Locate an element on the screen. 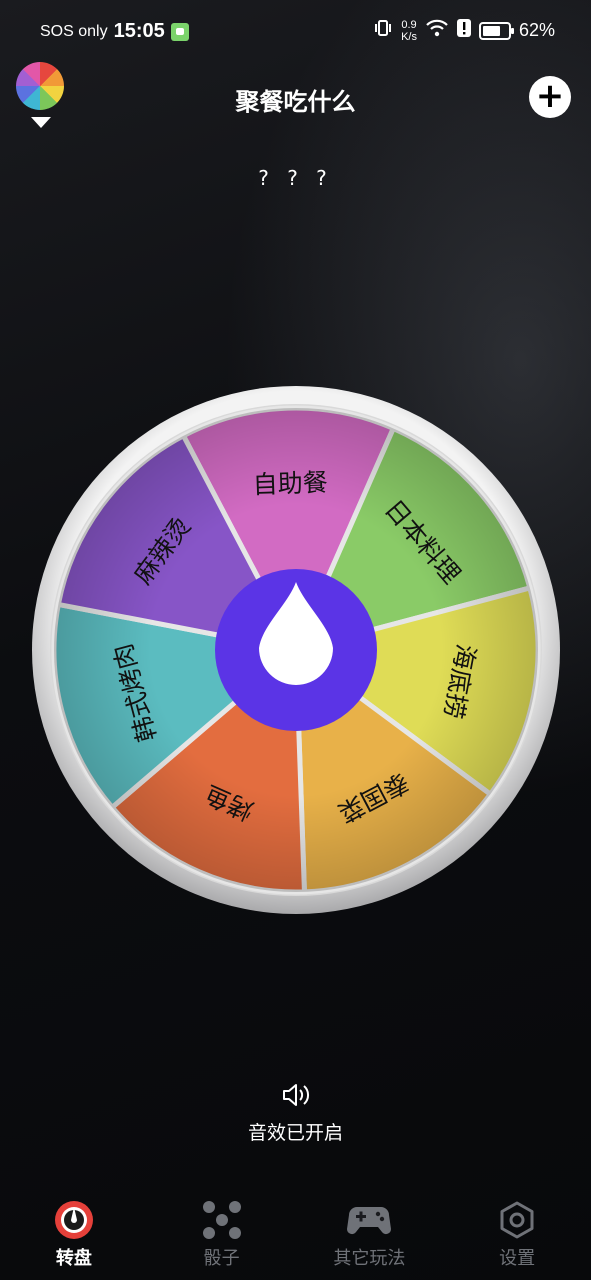 The width and height of the screenshot is (591, 1280). wheel-segment-label: 自助餐 is located at coordinates (290, 484).